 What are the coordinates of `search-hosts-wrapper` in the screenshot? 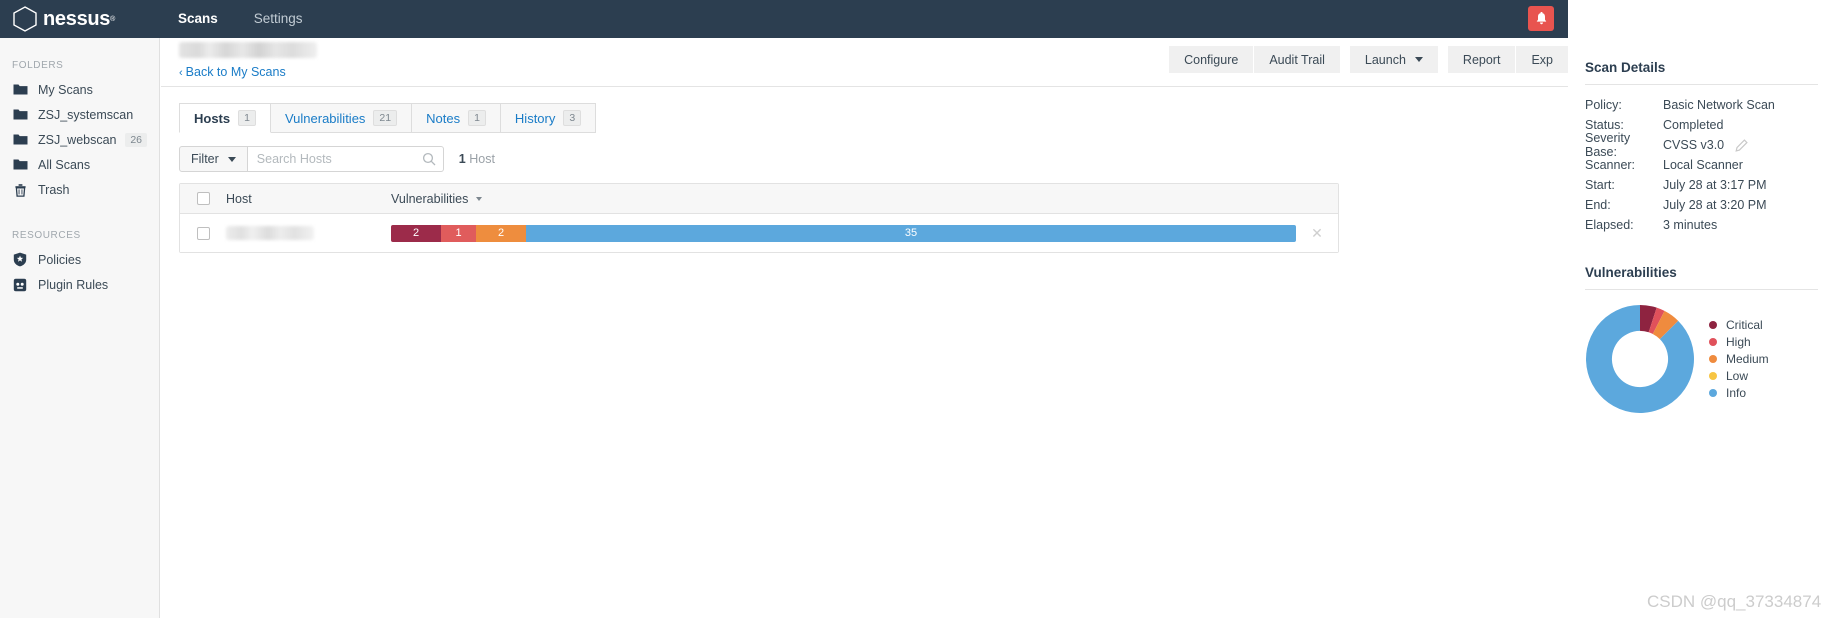 It's located at (345, 159).